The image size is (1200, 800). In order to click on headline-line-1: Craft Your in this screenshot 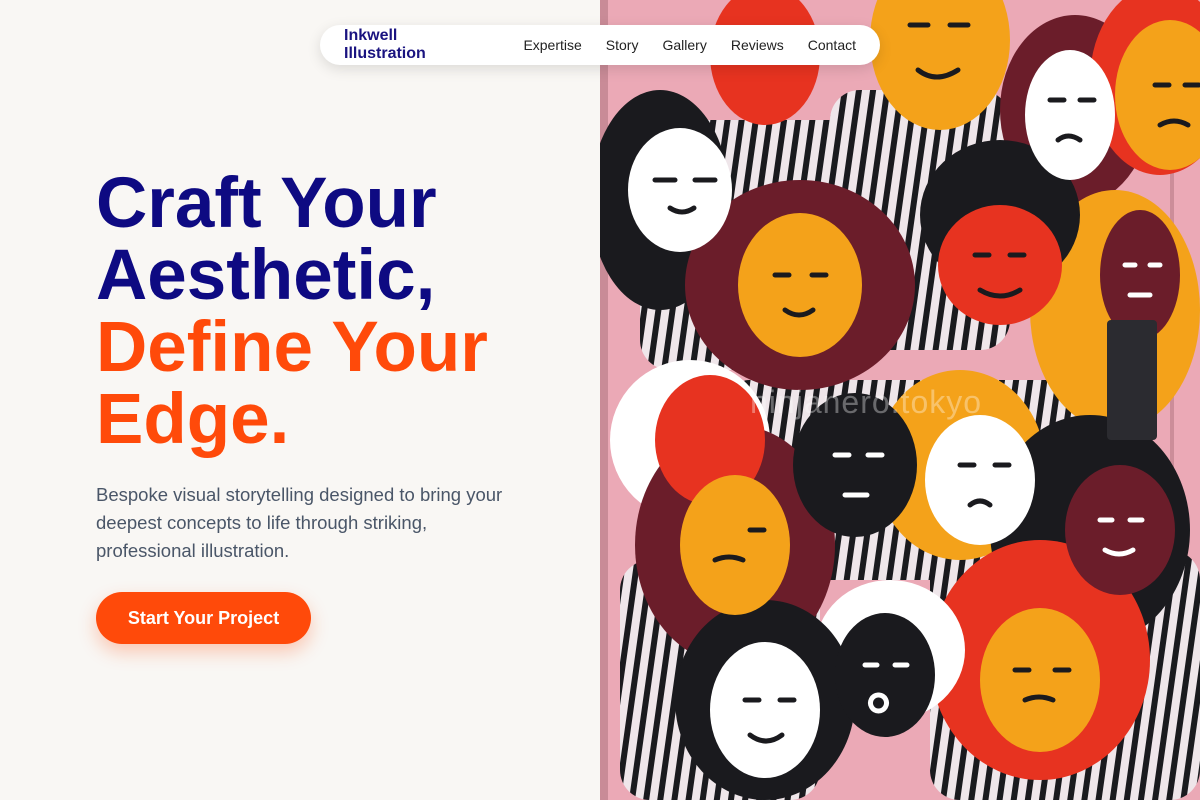, I will do `click(266, 203)`.